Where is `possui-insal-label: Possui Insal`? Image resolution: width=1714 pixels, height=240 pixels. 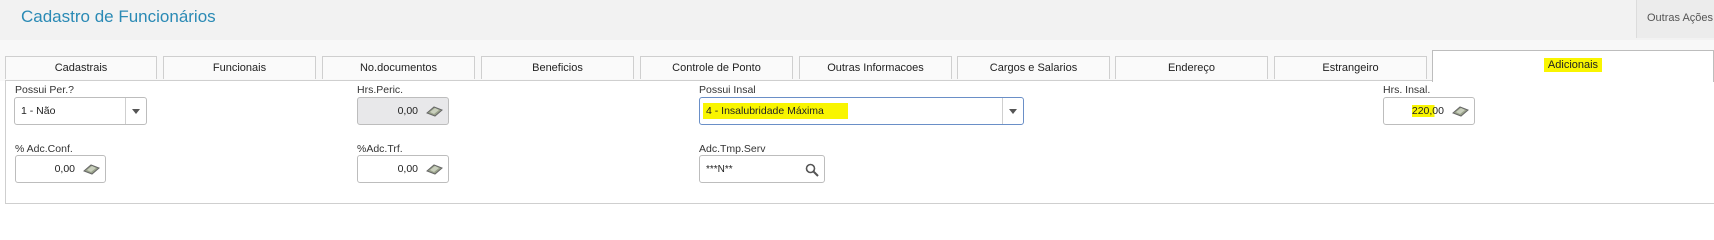 possui-insal-label: Possui Insal is located at coordinates (727, 90).